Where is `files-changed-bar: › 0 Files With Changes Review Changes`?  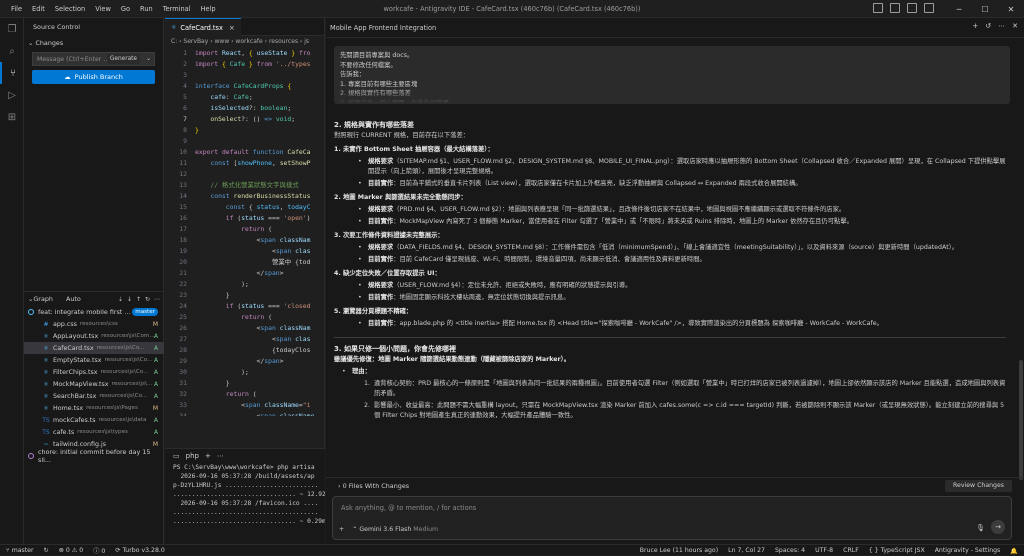 files-changed-bar: › 0 Files With Changes Review Changes is located at coordinates (675, 485).